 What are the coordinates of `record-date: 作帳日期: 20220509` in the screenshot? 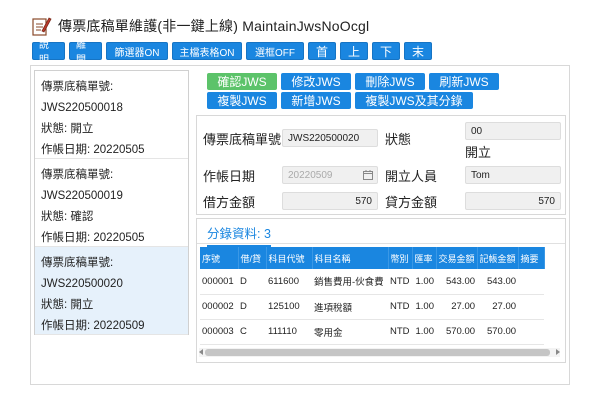 It's located at (93, 326).